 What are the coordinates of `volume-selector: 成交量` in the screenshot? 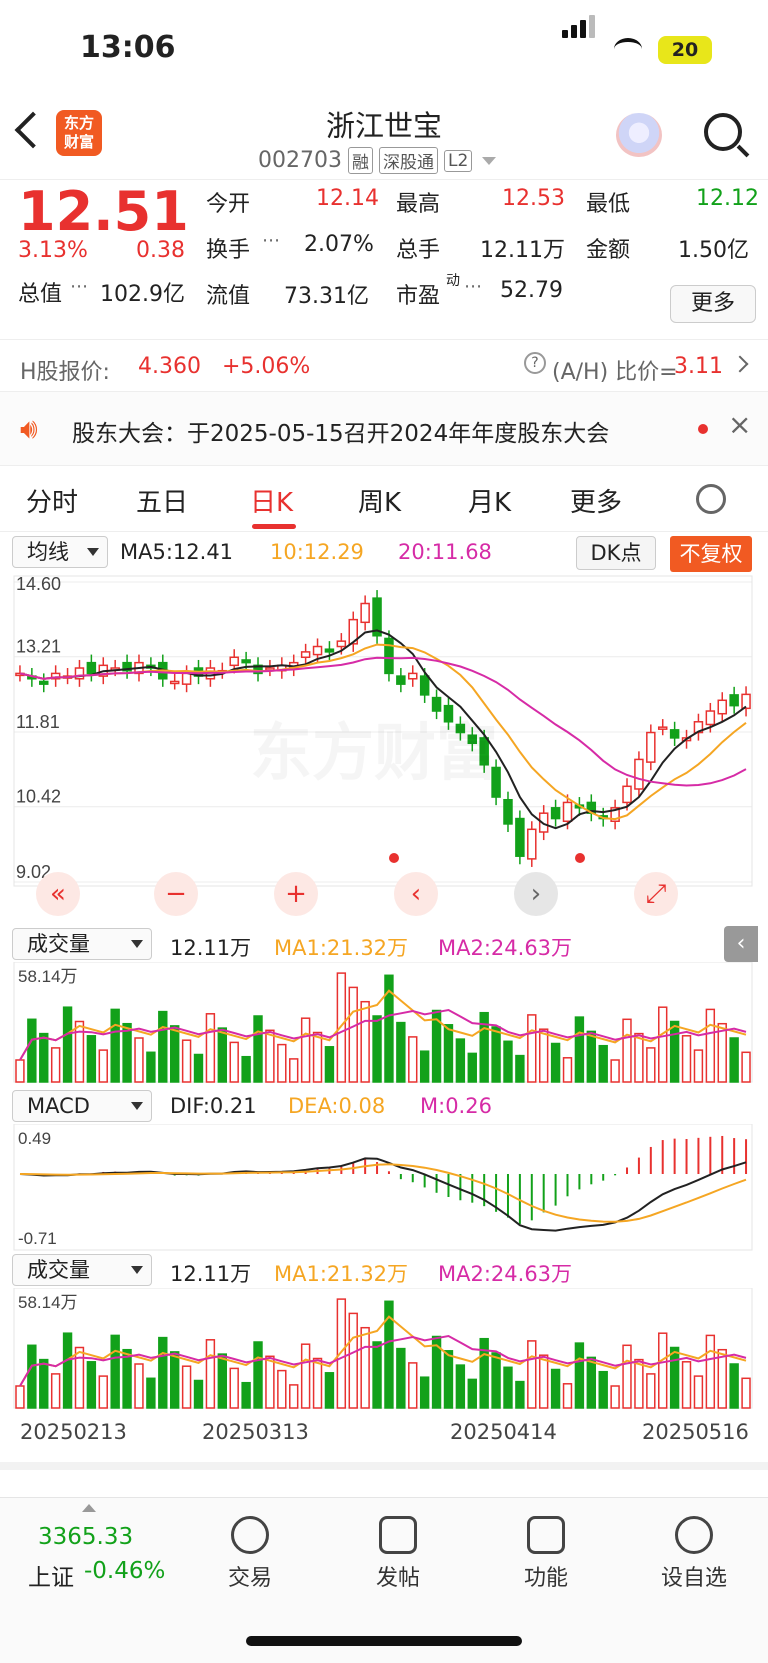 It's located at (82, 944).